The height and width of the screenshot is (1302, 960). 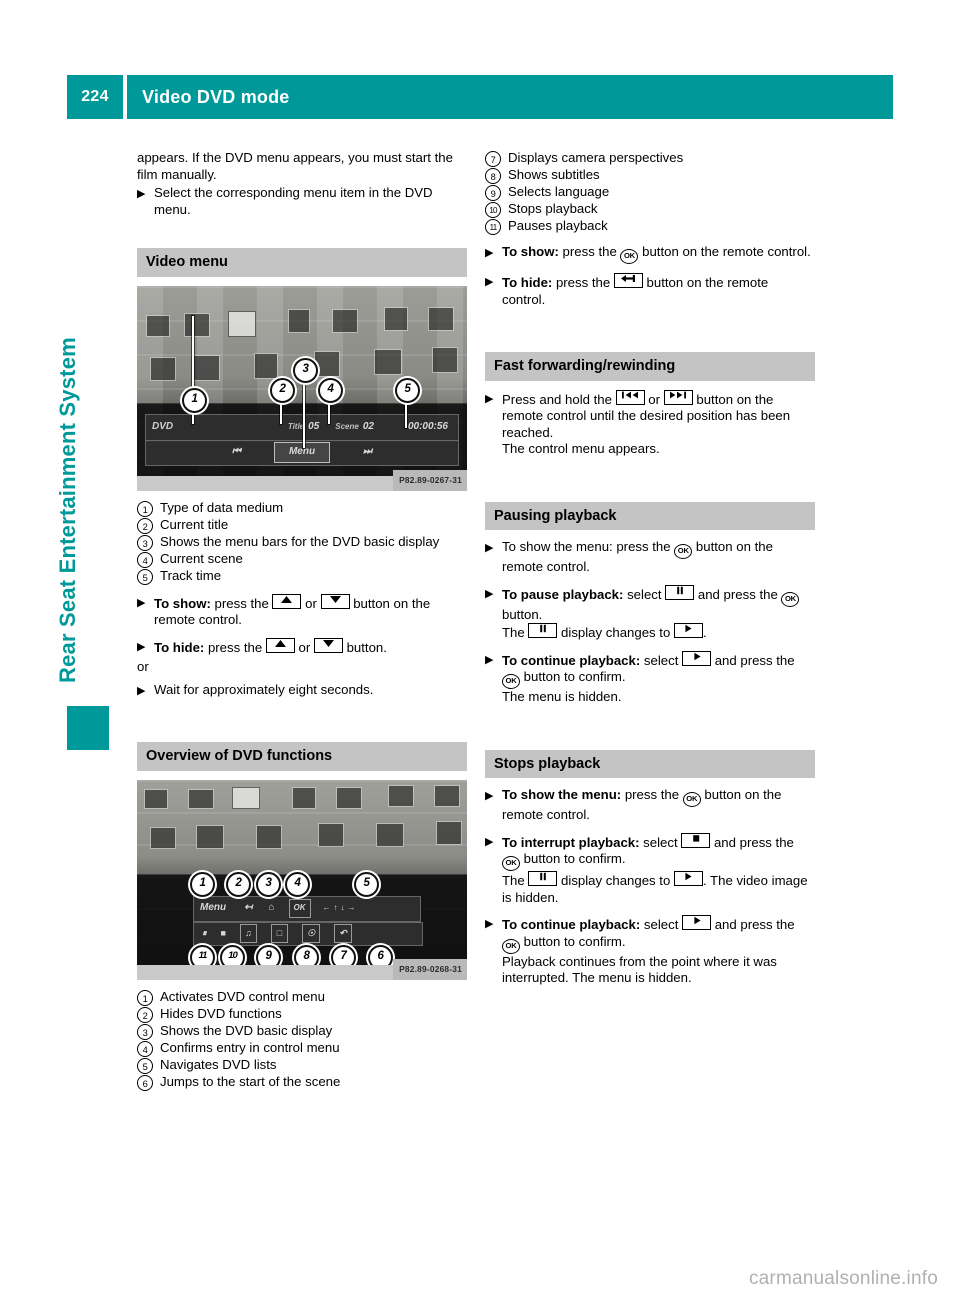 I want to click on section-heading-fast-forward: Fast forwarding/rewinding, so click(x=650, y=366).